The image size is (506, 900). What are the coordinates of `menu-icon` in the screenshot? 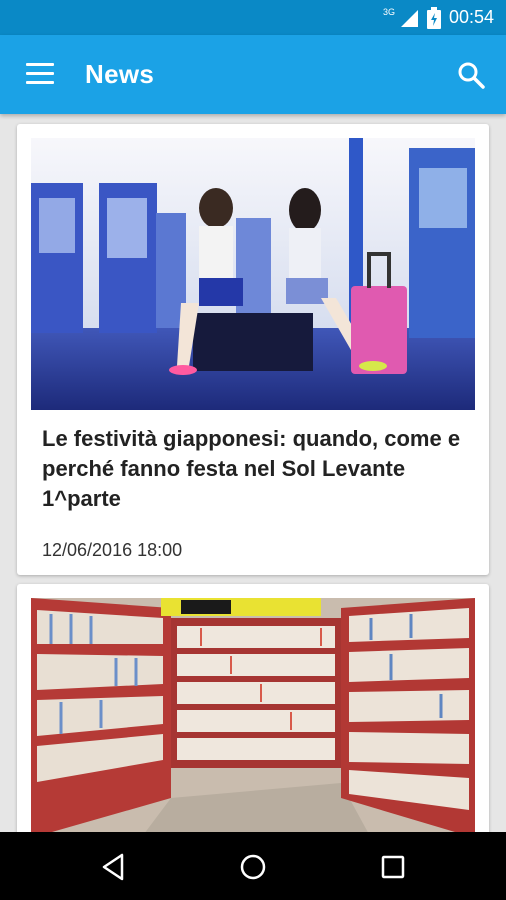 It's located at (40, 74).